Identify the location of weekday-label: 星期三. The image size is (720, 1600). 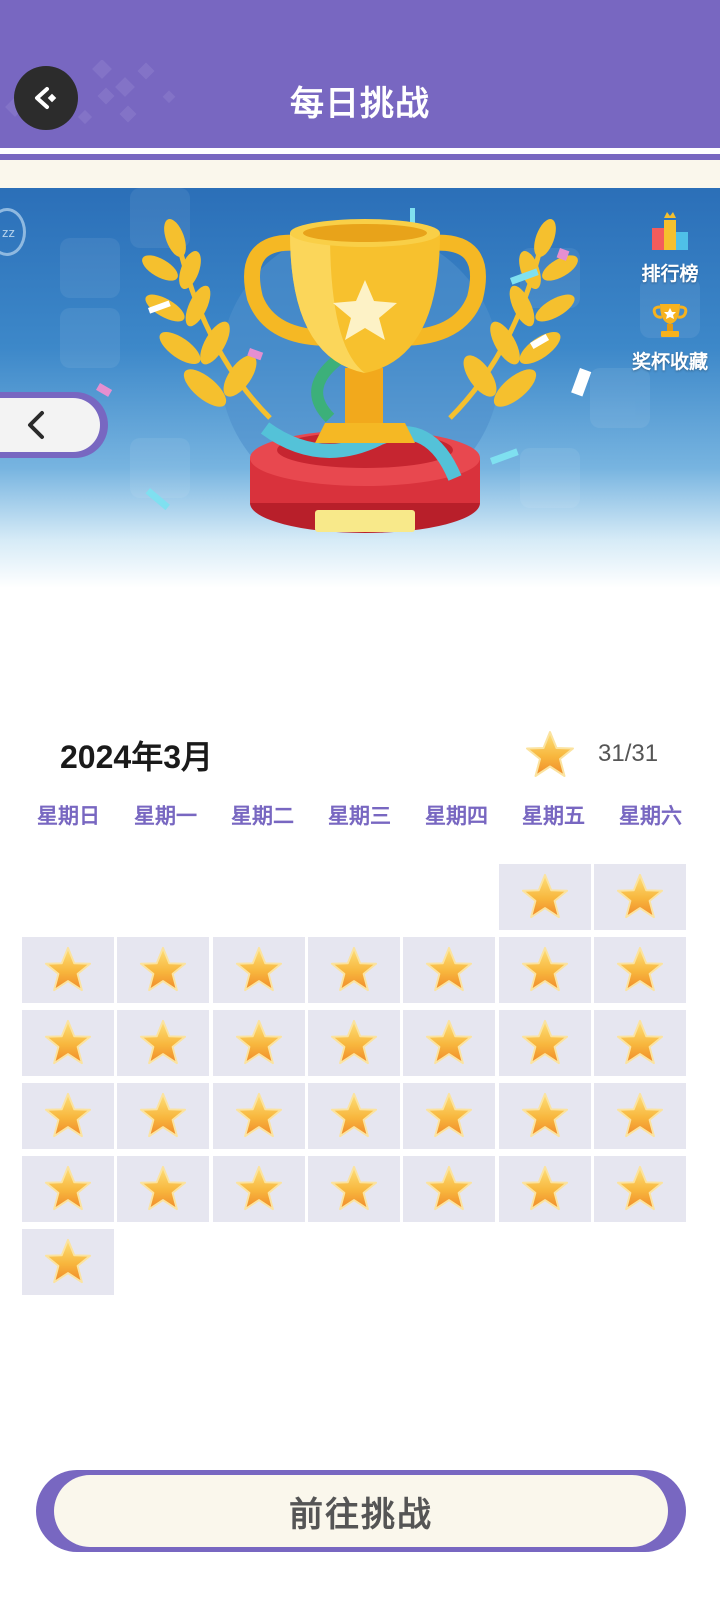
(359, 816).